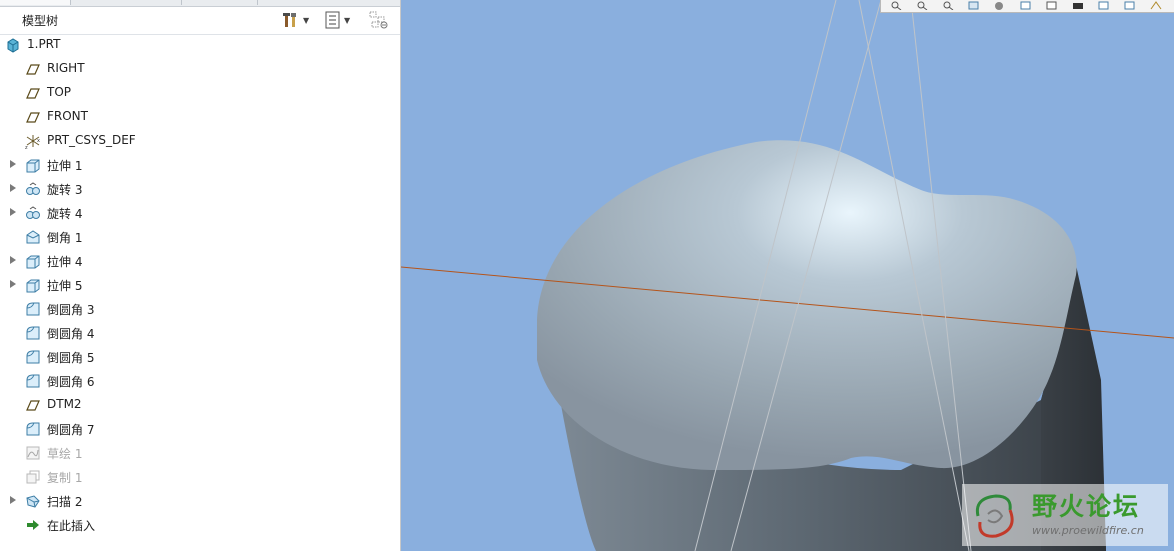  I want to click on tree-item-revolve-4: 旋转 4, so click(198, 213).